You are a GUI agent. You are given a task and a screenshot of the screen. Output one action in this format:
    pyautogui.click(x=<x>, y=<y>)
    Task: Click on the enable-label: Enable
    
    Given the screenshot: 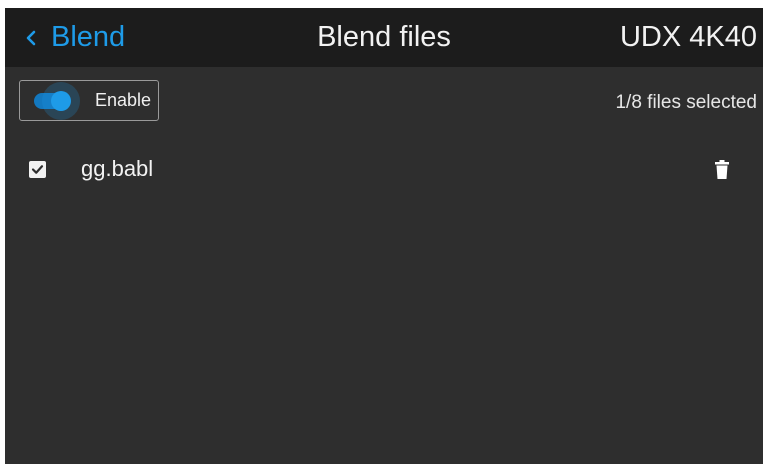 What is the action you would take?
    pyautogui.click(x=123, y=100)
    